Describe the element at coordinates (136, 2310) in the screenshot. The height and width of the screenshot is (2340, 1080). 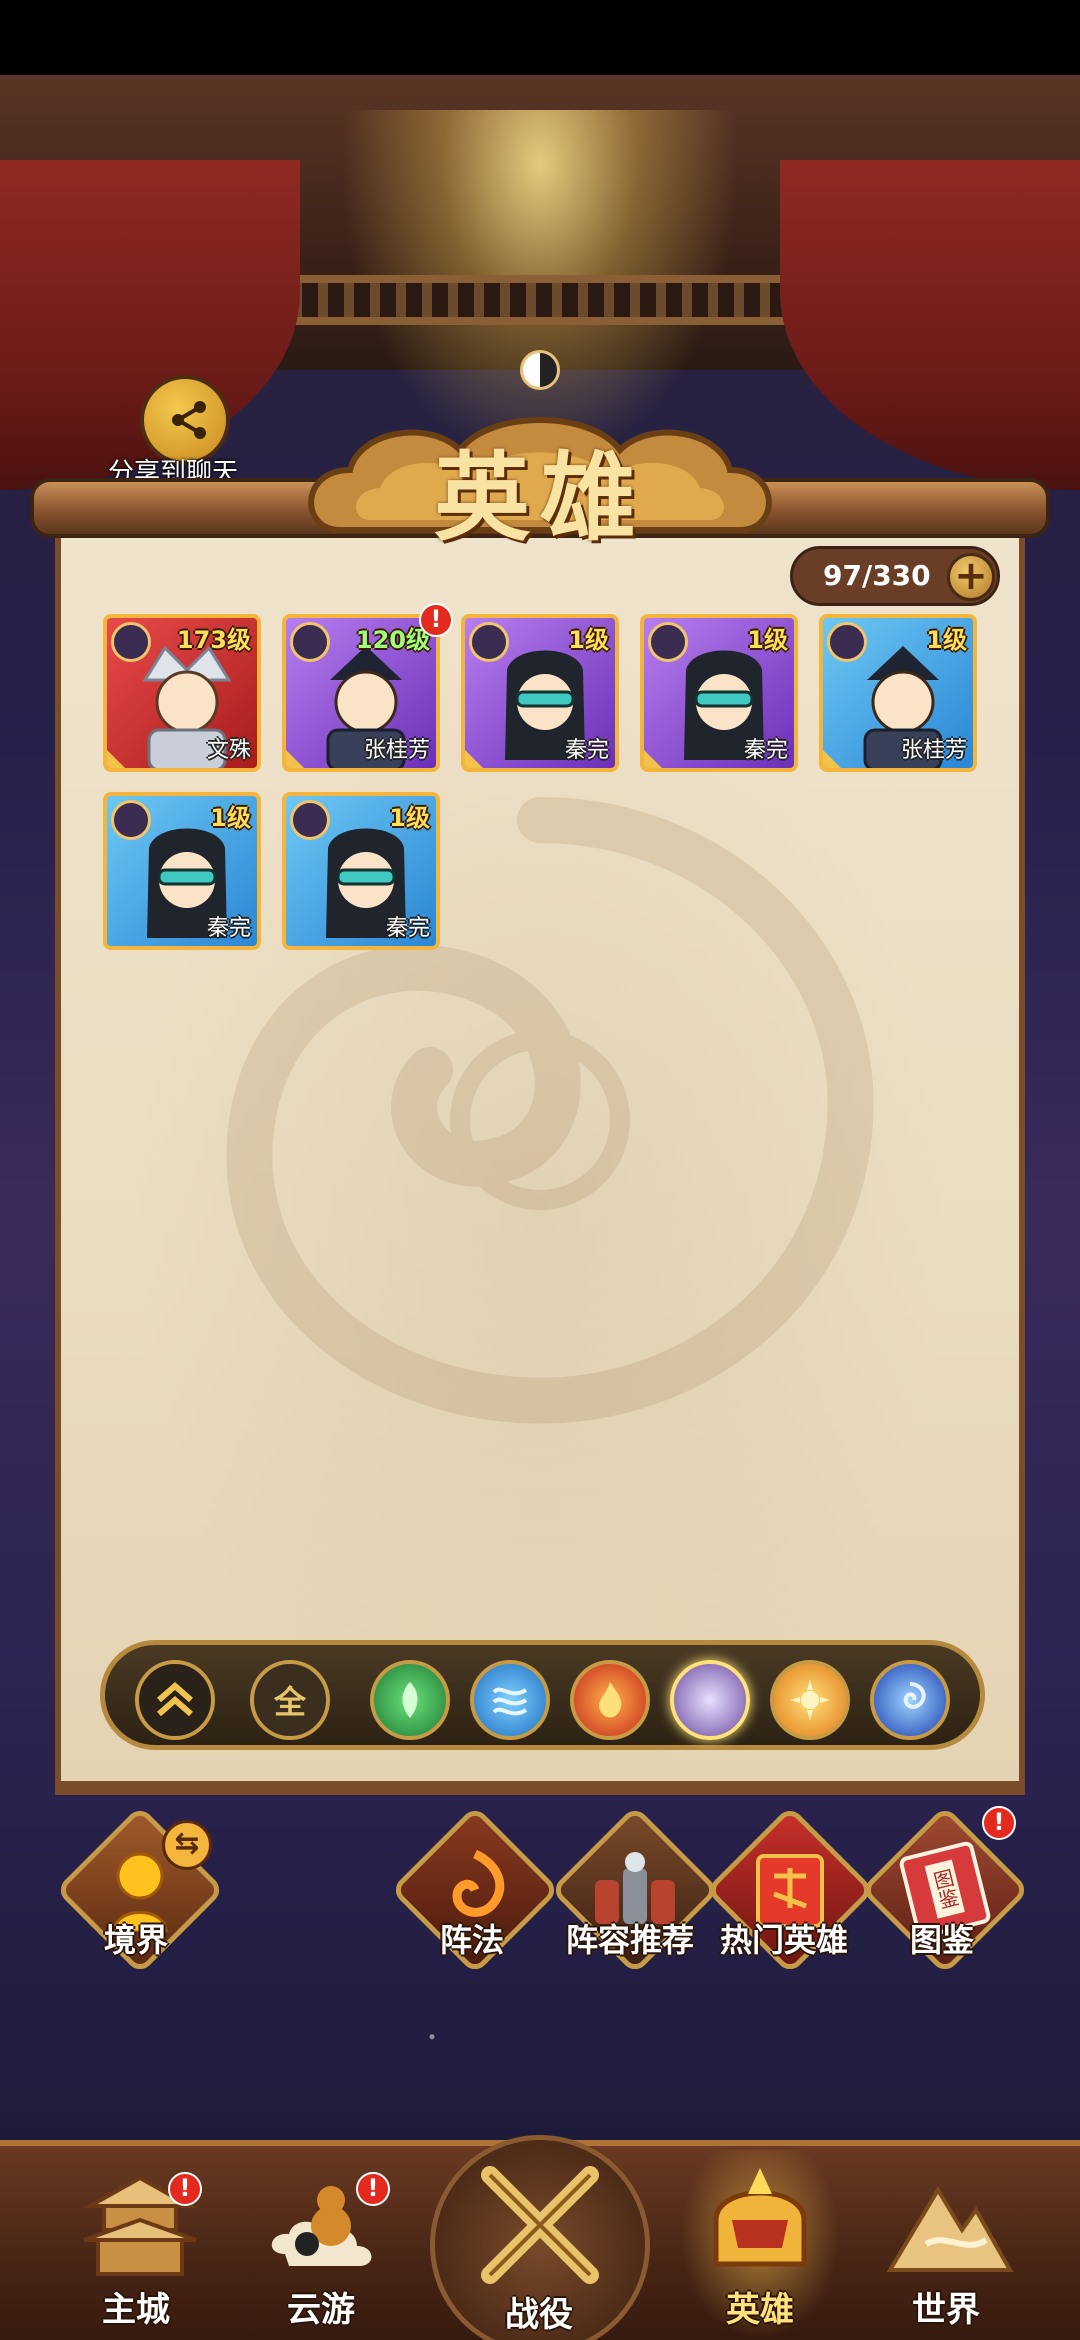
I see `nav-city-label: 主城` at that location.